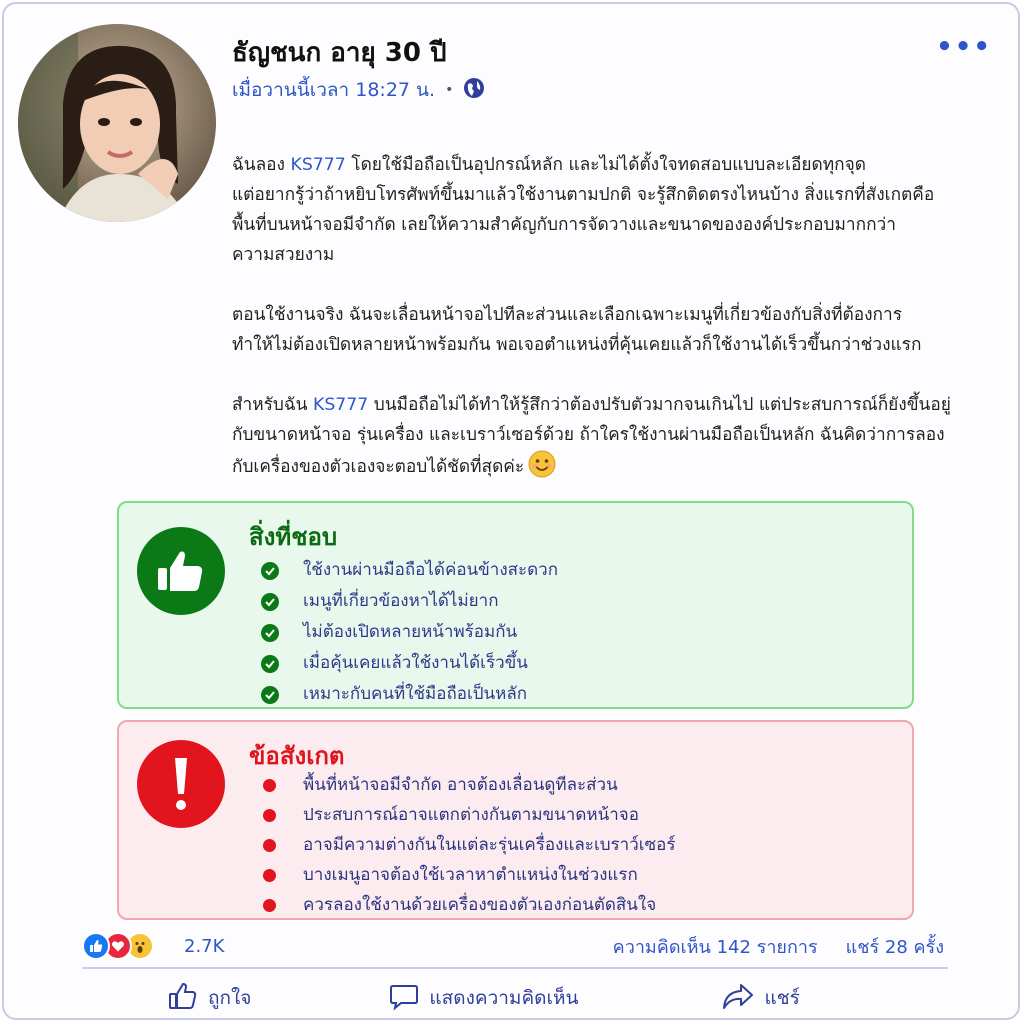 This screenshot has width=1024, height=1024. What do you see at coordinates (401, 601) in the screenshot?
I see `list-item-label: เมนูที่เกี่ยวข้องหาได้ไม่ยาก` at bounding box center [401, 601].